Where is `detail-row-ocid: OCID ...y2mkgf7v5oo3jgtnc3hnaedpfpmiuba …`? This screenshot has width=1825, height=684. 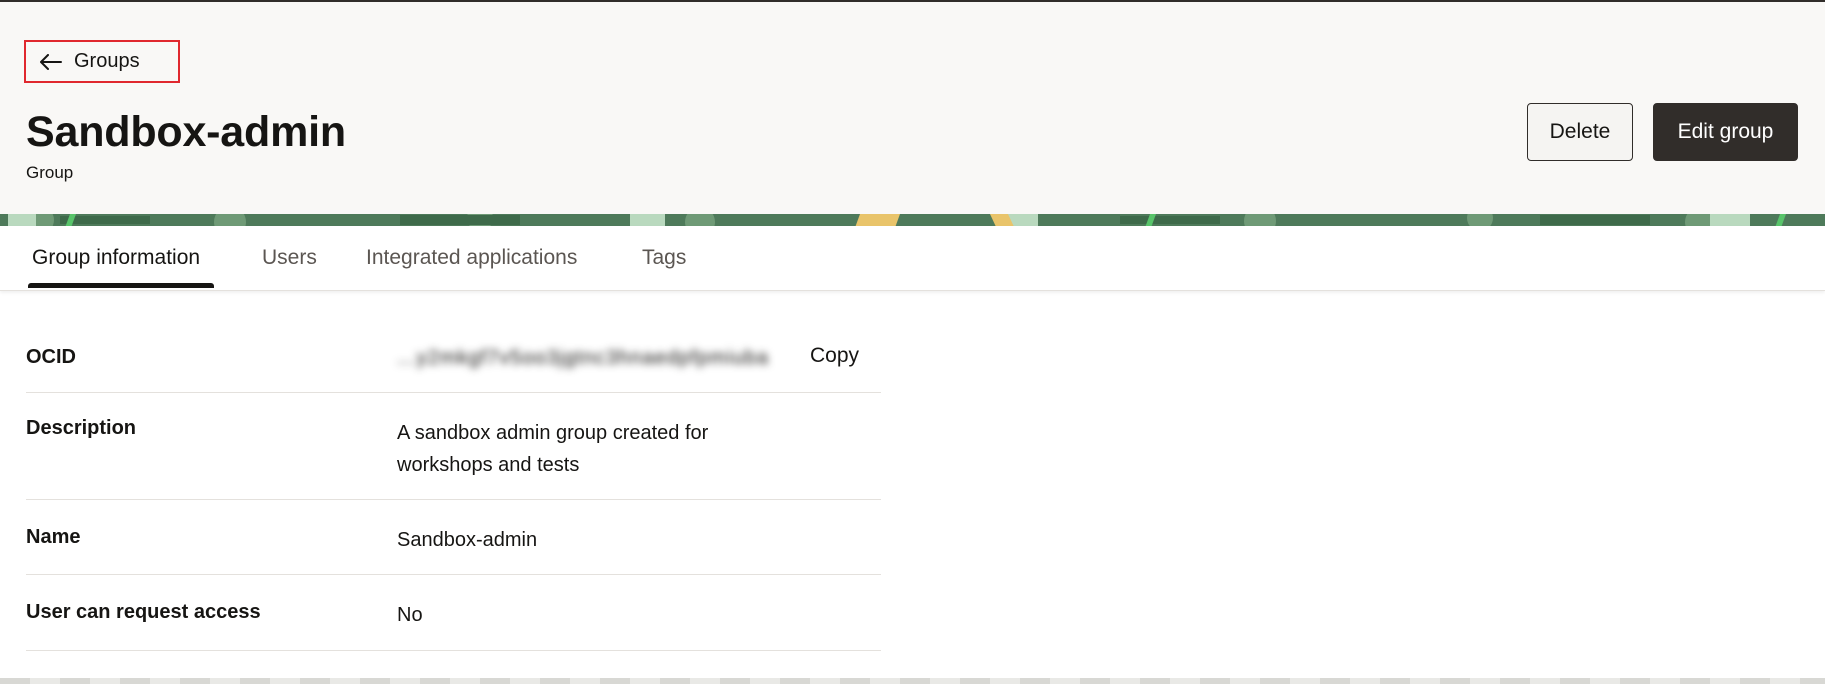
detail-row-ocid: OCID ...y2mkgf7v5oo3jgtnc3hnaedpfpmiuba … is located at coordinates (453, 356).